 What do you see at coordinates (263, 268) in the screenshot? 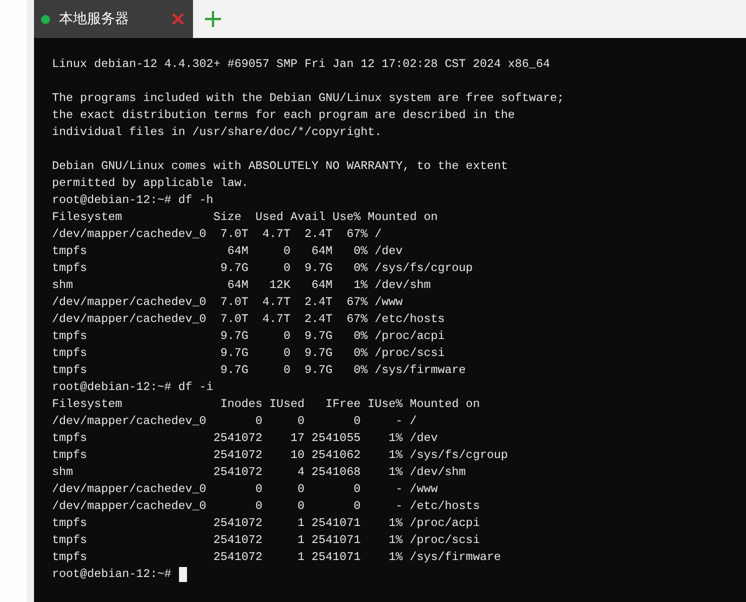
I see `terminal-line: tmpfs 9.7G 0 9.7G 0% /sys/fs/cgroup` at bounding box center [263, 268].